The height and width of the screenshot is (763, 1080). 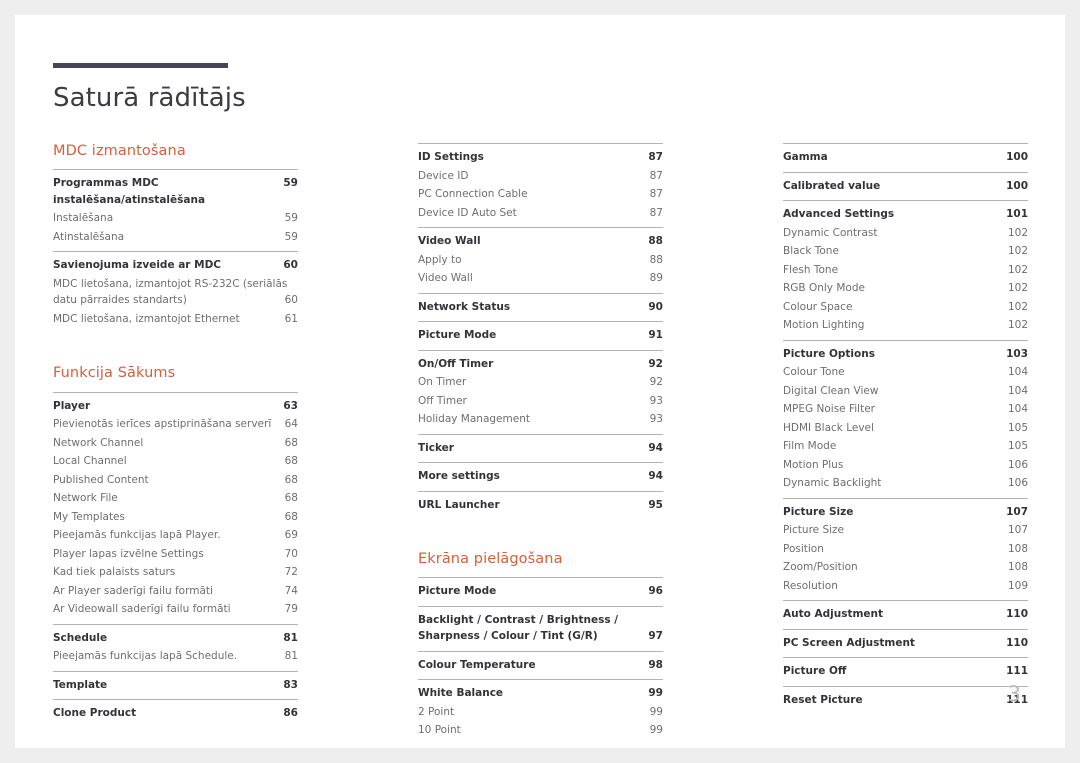 I want to click on toc-entry: Gamma 100, so click(x=905, y=157).